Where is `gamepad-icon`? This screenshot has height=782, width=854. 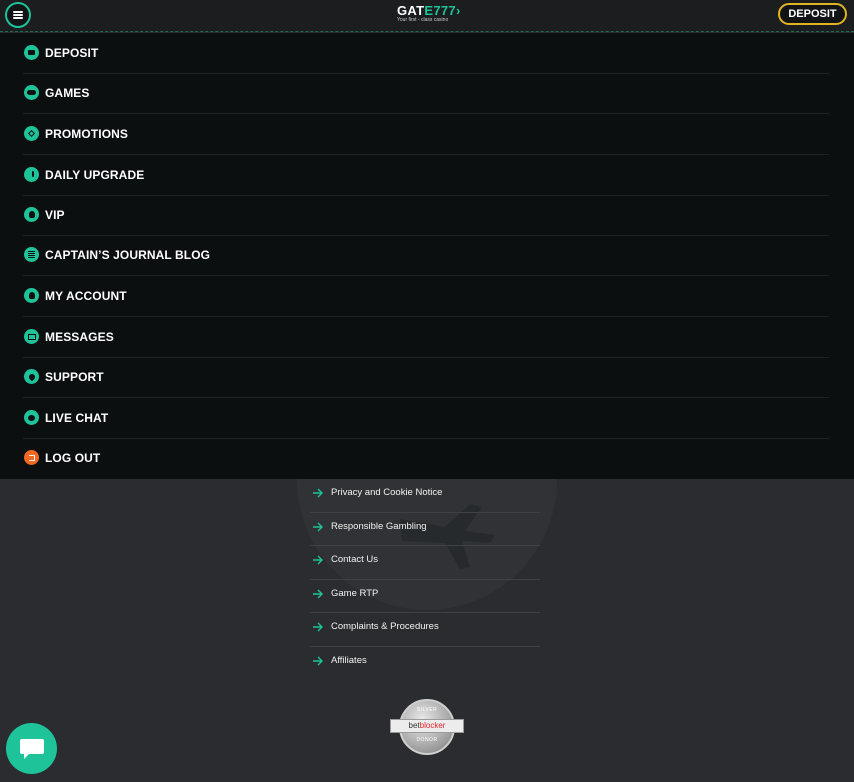 gamepad-icon is located at coordinates (31, 92).